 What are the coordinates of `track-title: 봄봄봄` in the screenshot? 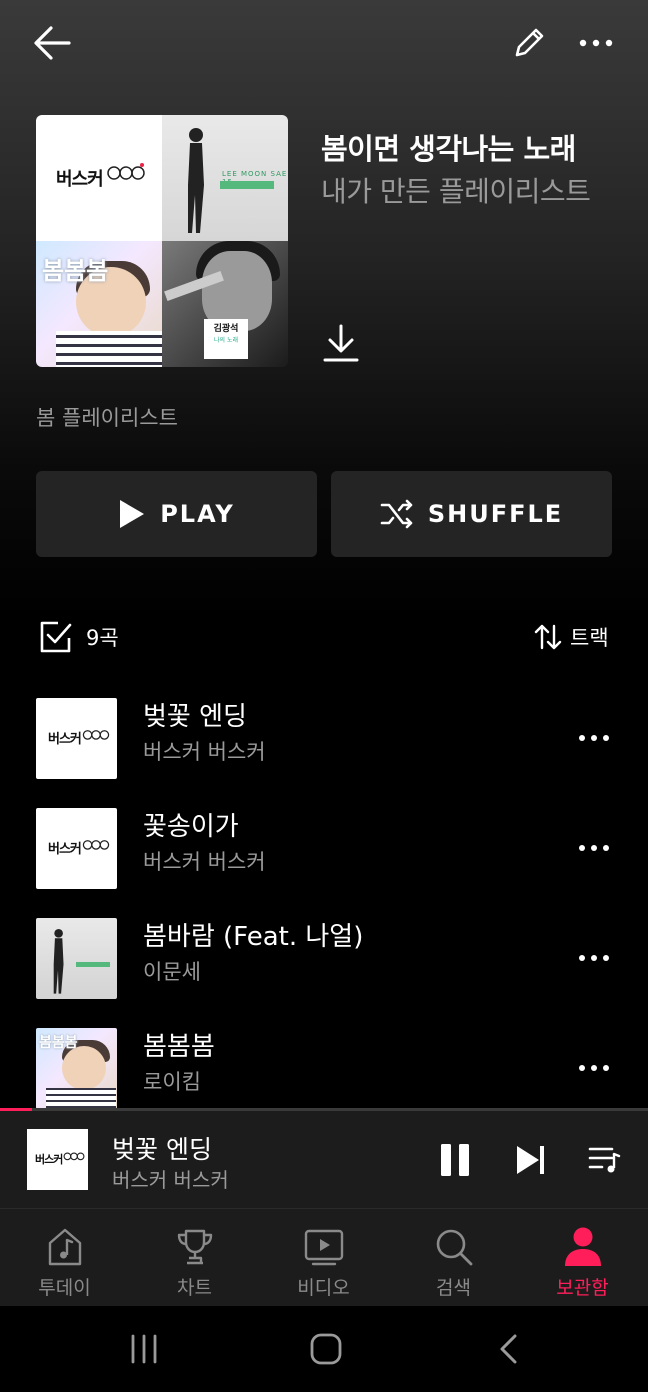 It's located at (179, 1047).